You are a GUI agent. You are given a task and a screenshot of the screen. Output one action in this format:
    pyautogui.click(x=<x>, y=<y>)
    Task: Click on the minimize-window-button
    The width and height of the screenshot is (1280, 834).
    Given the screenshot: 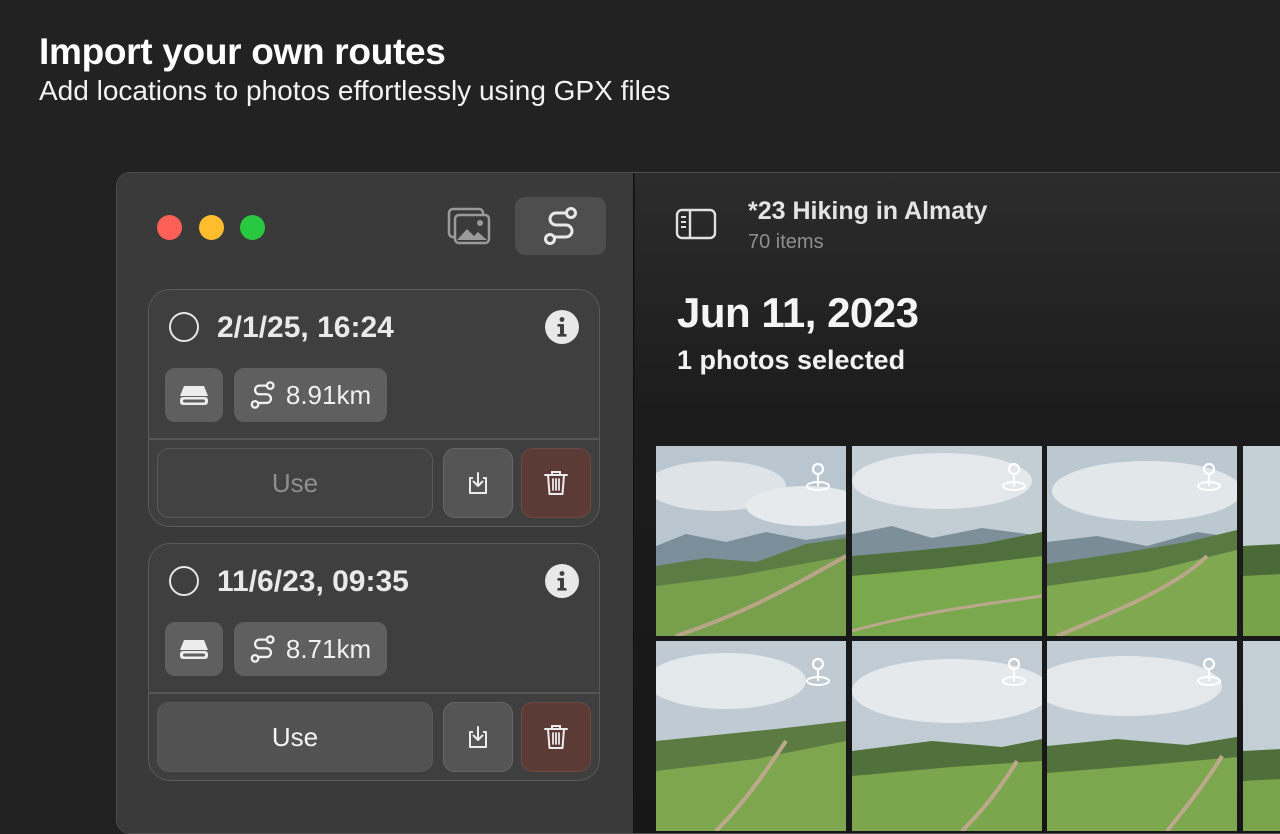 What is the action you would take?
    pyautogui.click(x=211, y=227)
    